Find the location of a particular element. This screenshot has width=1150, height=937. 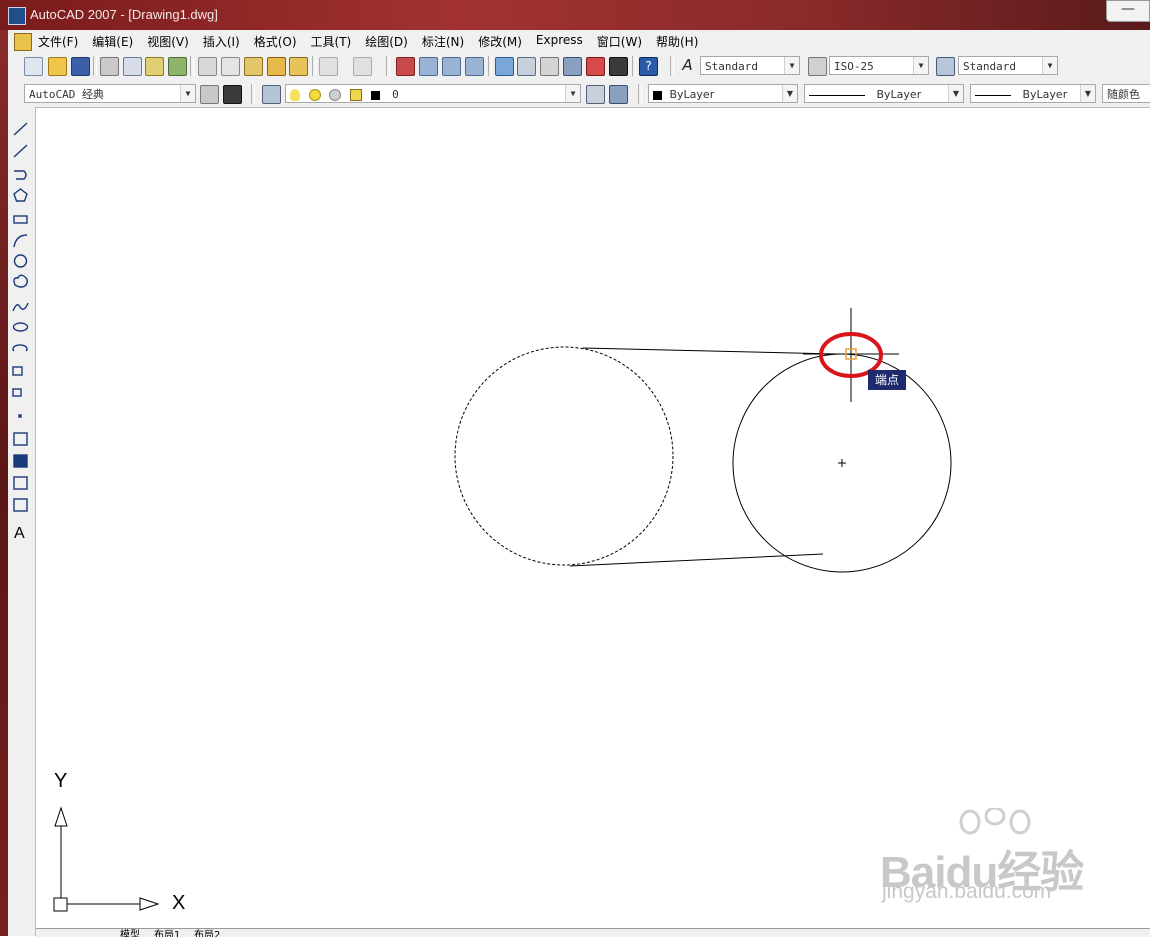

gradient-icon is located at coordinates (20, 461).